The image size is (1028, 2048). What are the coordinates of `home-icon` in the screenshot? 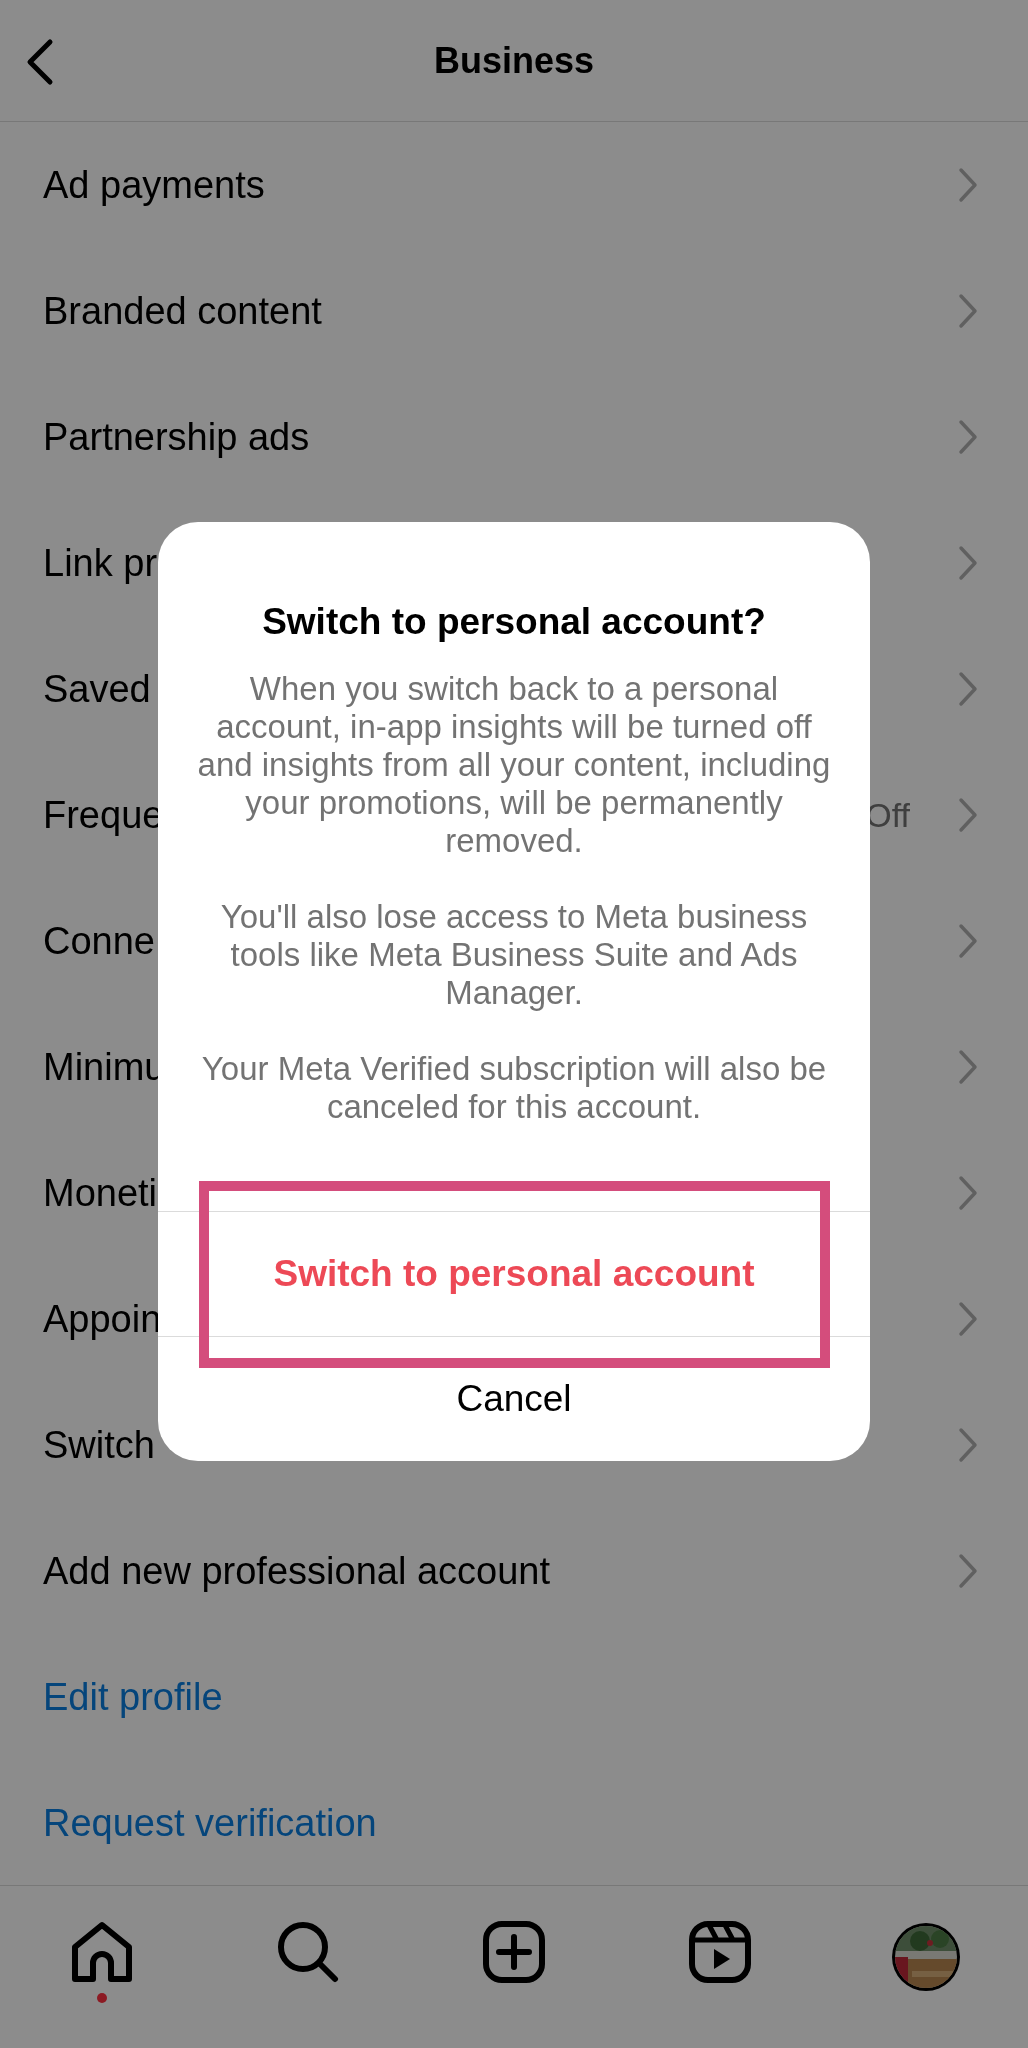 It's located at (102, 1952).